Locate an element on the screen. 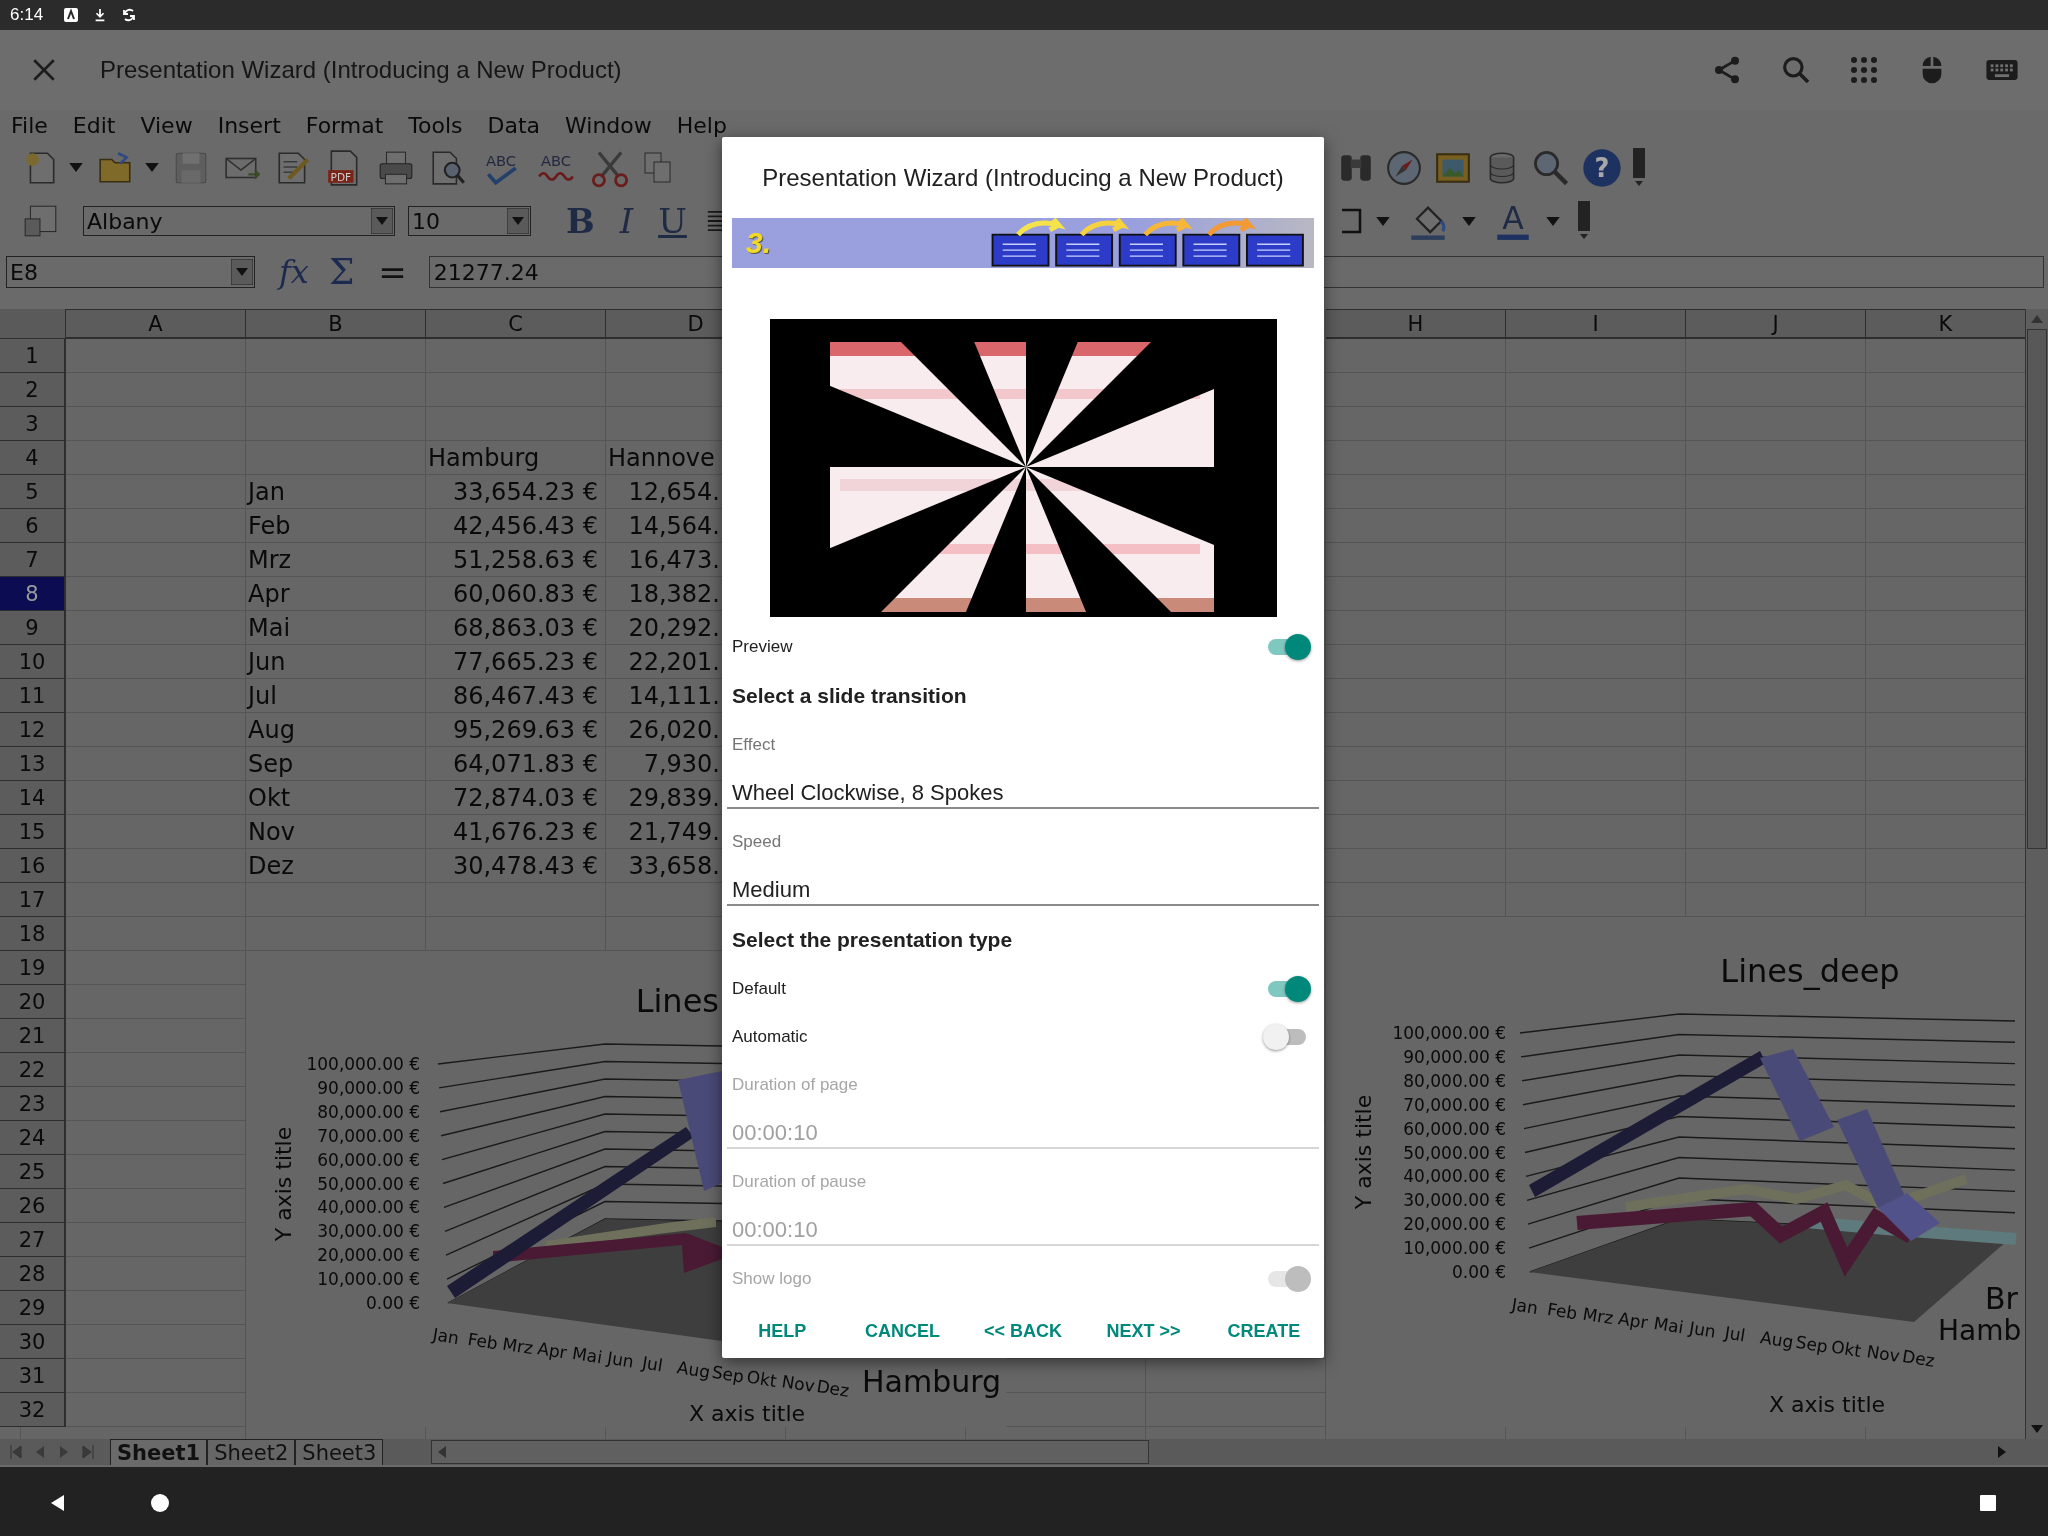 The width and height of the screenshot is (2048, 1536). name-box: E8 is located at coordinates (130, 272).